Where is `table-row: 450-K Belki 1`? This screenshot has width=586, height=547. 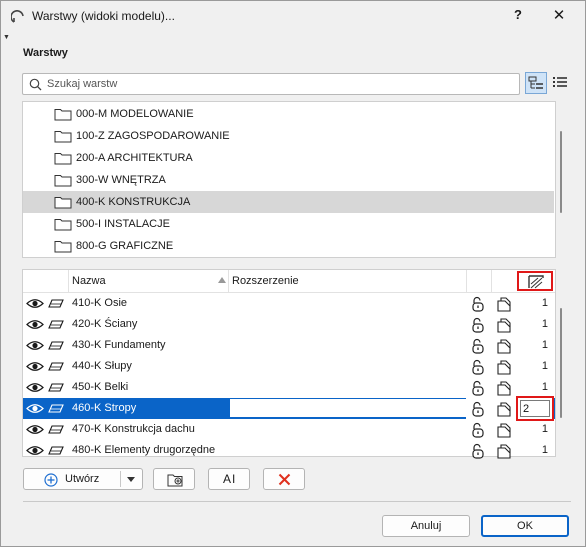 table-row: 450-K Belki 1 is located at coordinates (289, 387).